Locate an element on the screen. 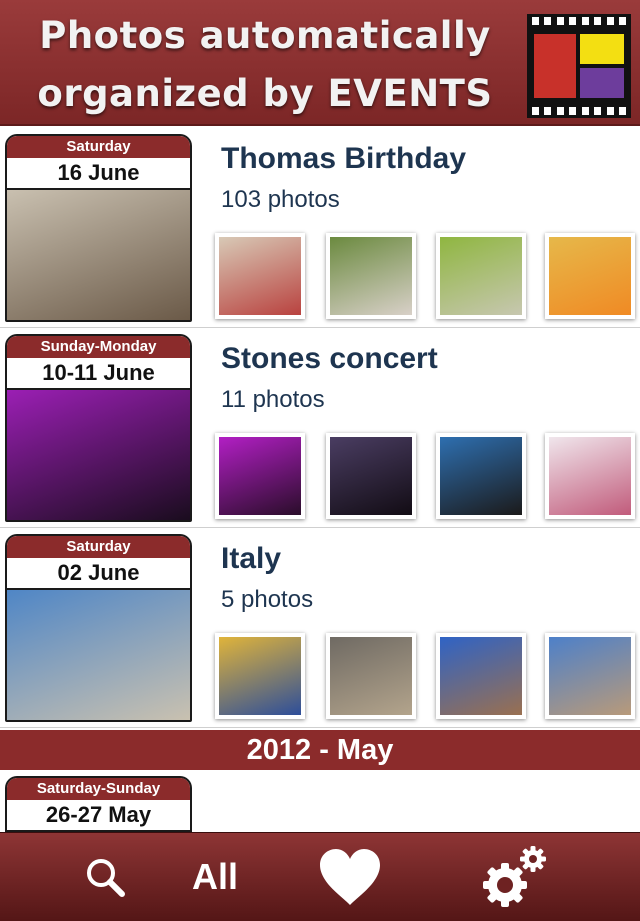 The width and height of the screenshot is (640, 921). banner-line-2: organized by EVENTS is located at coordinates (265, 93).